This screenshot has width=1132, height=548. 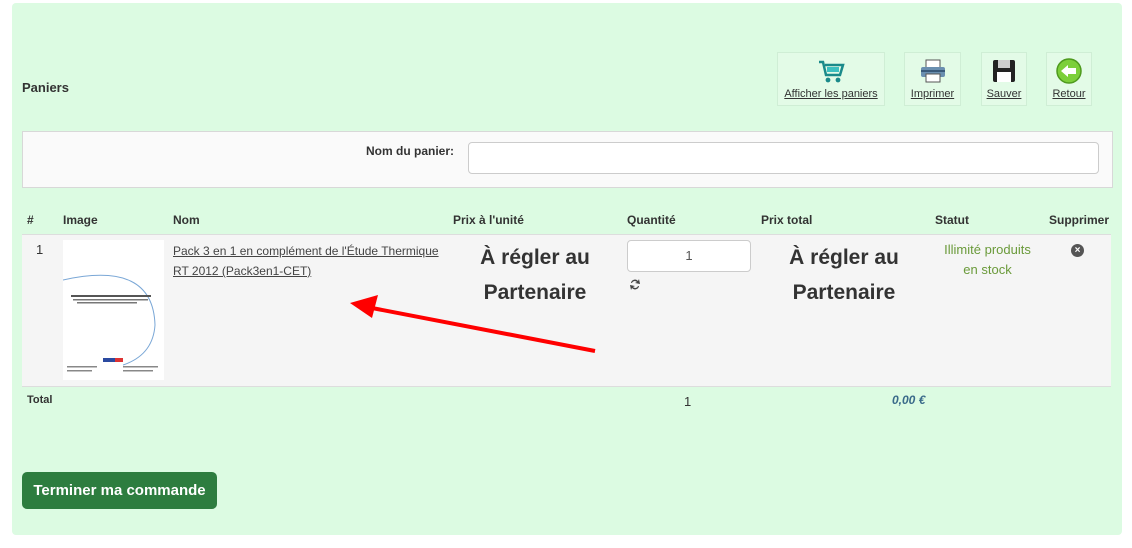 What do you see at coordinates (119, 490) in the screenshot?
I see `finish-order-button: Terminer ma commande` at bounding box center [119, 490].